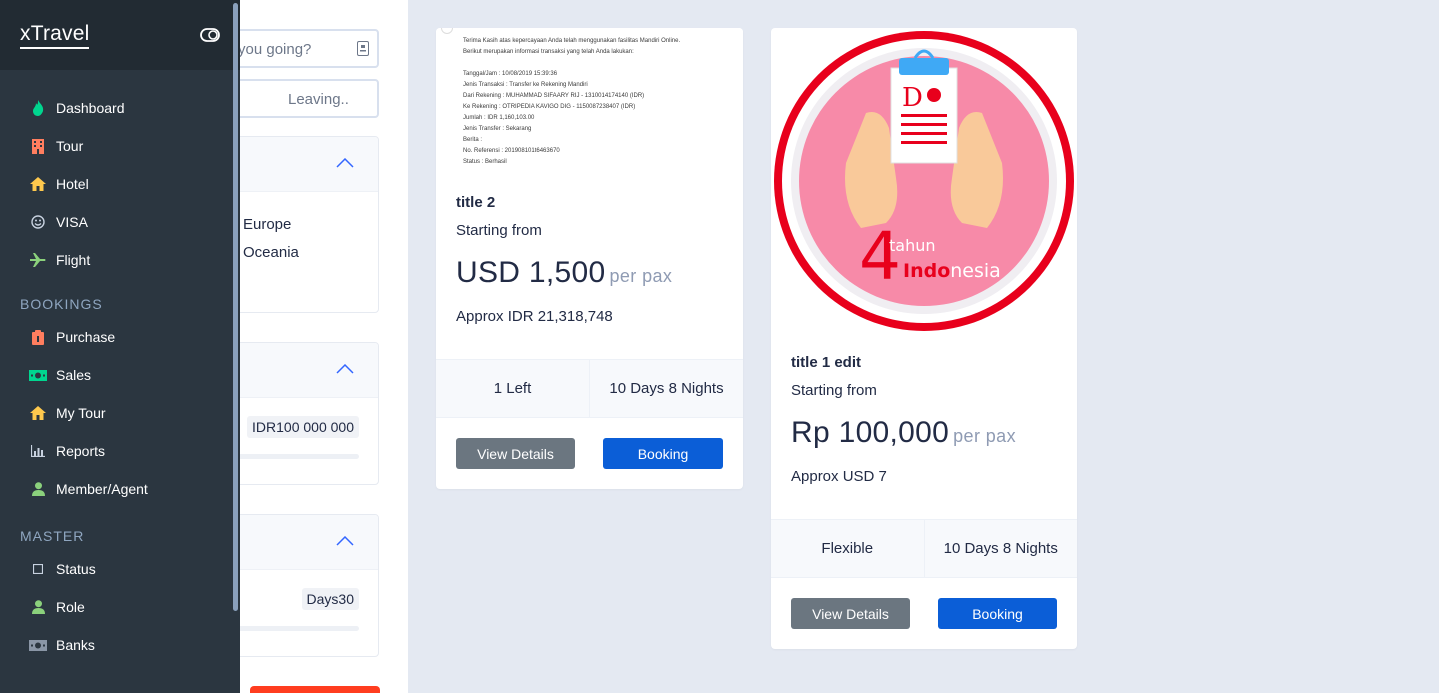 This screenshot has height=693, width=1439. I want to click on receipt-line, so click(603, 63).